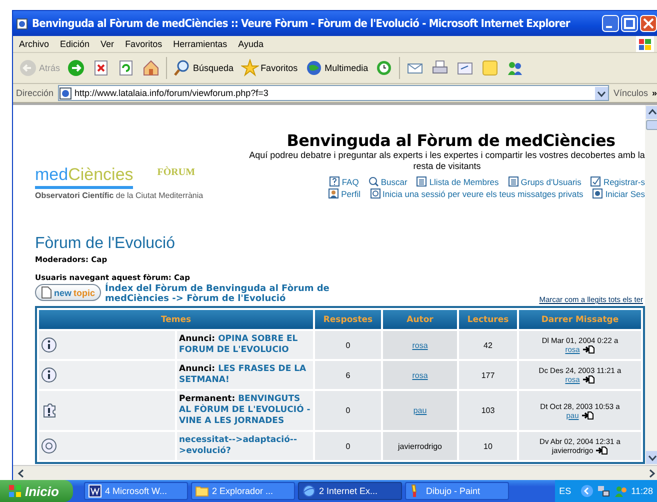  Describe the element at coordinates (630, 93) in the screenshot. I see `links-button: Vínculos` at that location.